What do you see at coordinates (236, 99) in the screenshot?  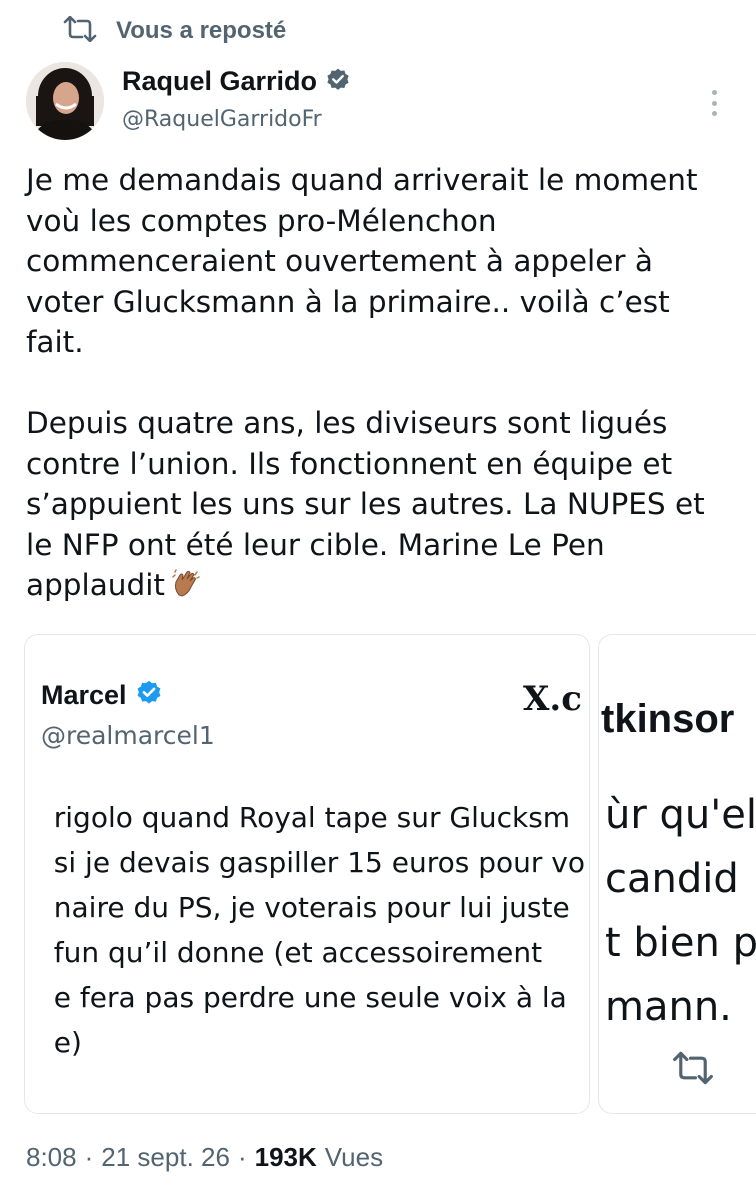 I see `author-block: Raquel Garrido @RaquelGarridoFr` at bounding box center [236, 99].